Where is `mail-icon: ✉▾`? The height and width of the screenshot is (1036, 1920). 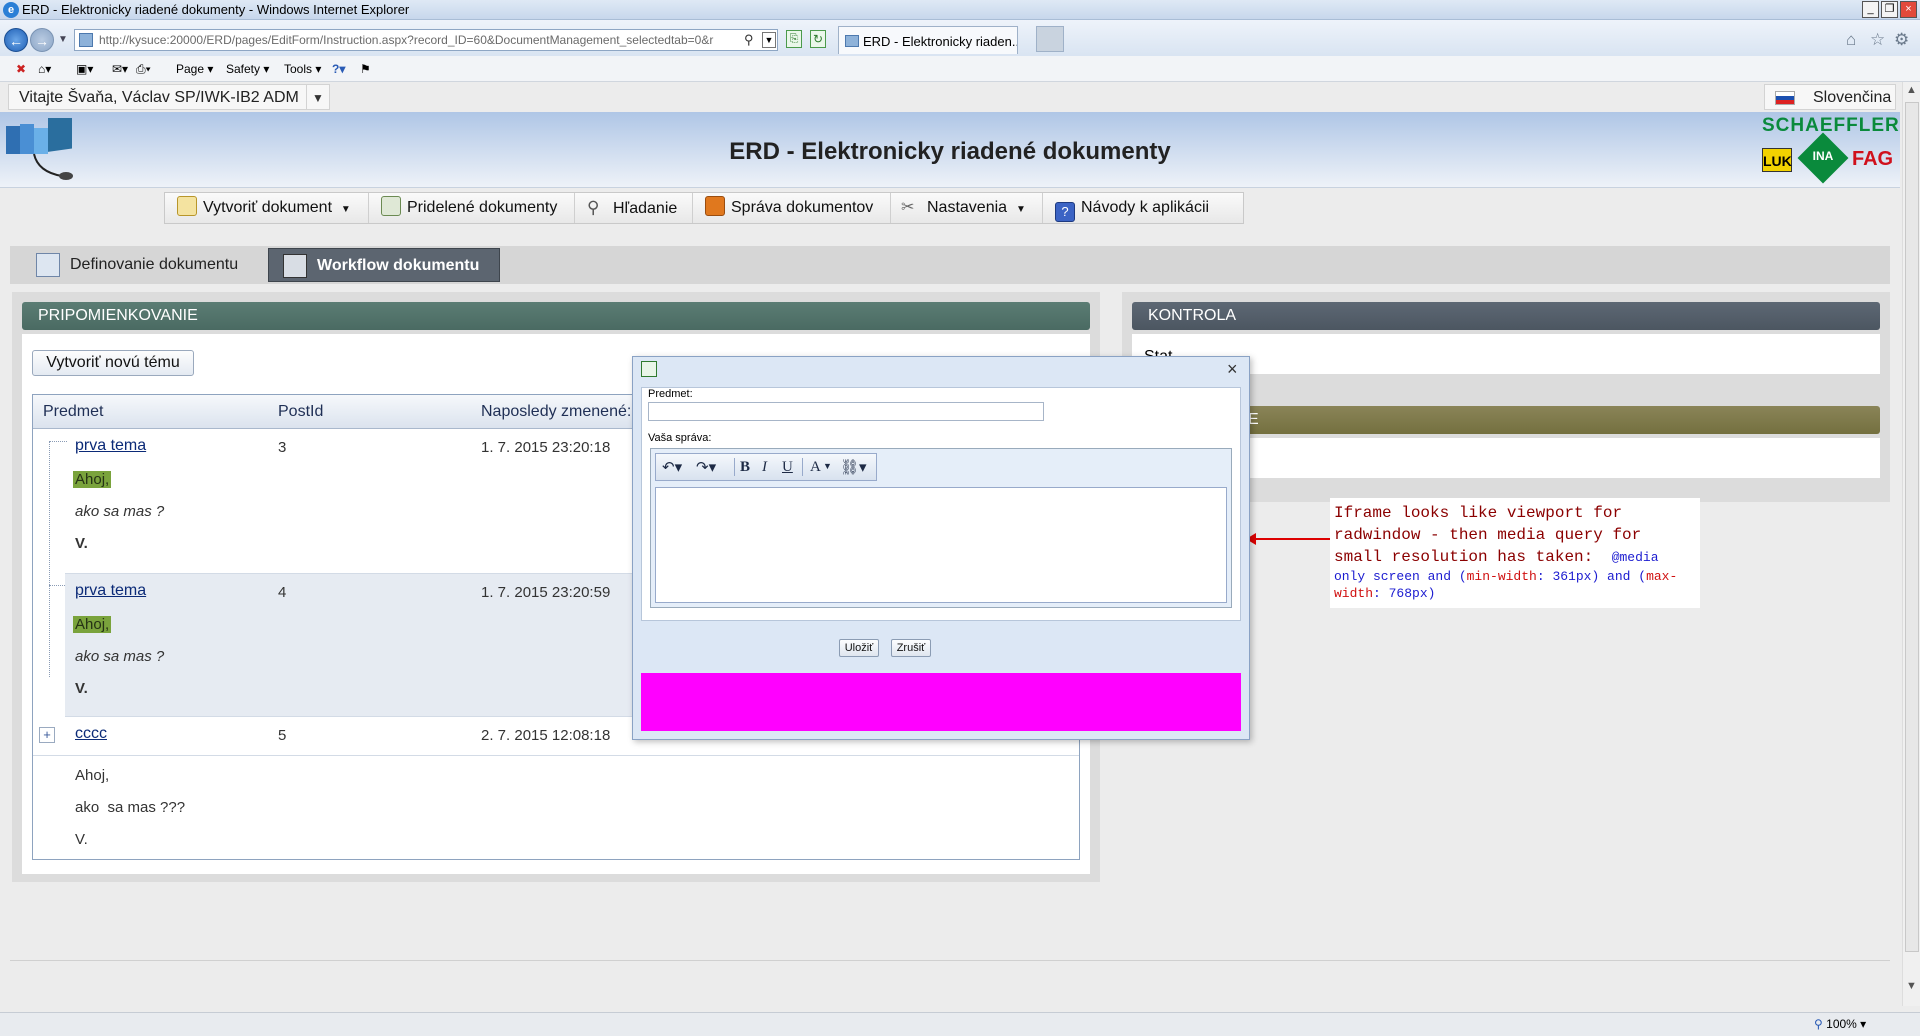
mail-icon: ✉▾ is located at coordinates (120, 69).